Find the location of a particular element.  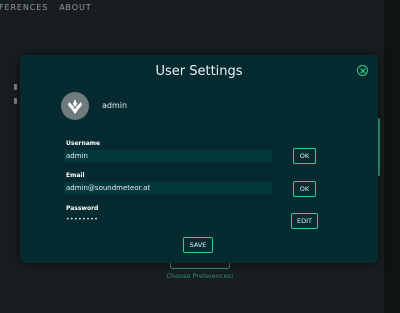

username-input is located at coordinates (168, 156).